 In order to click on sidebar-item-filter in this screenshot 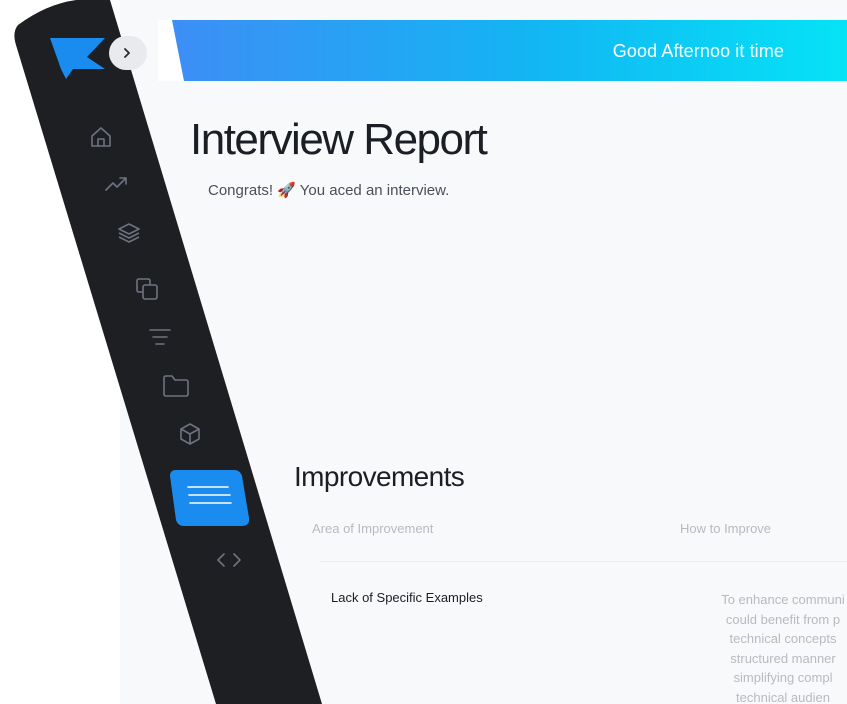, I will do `click(160, 337)`.